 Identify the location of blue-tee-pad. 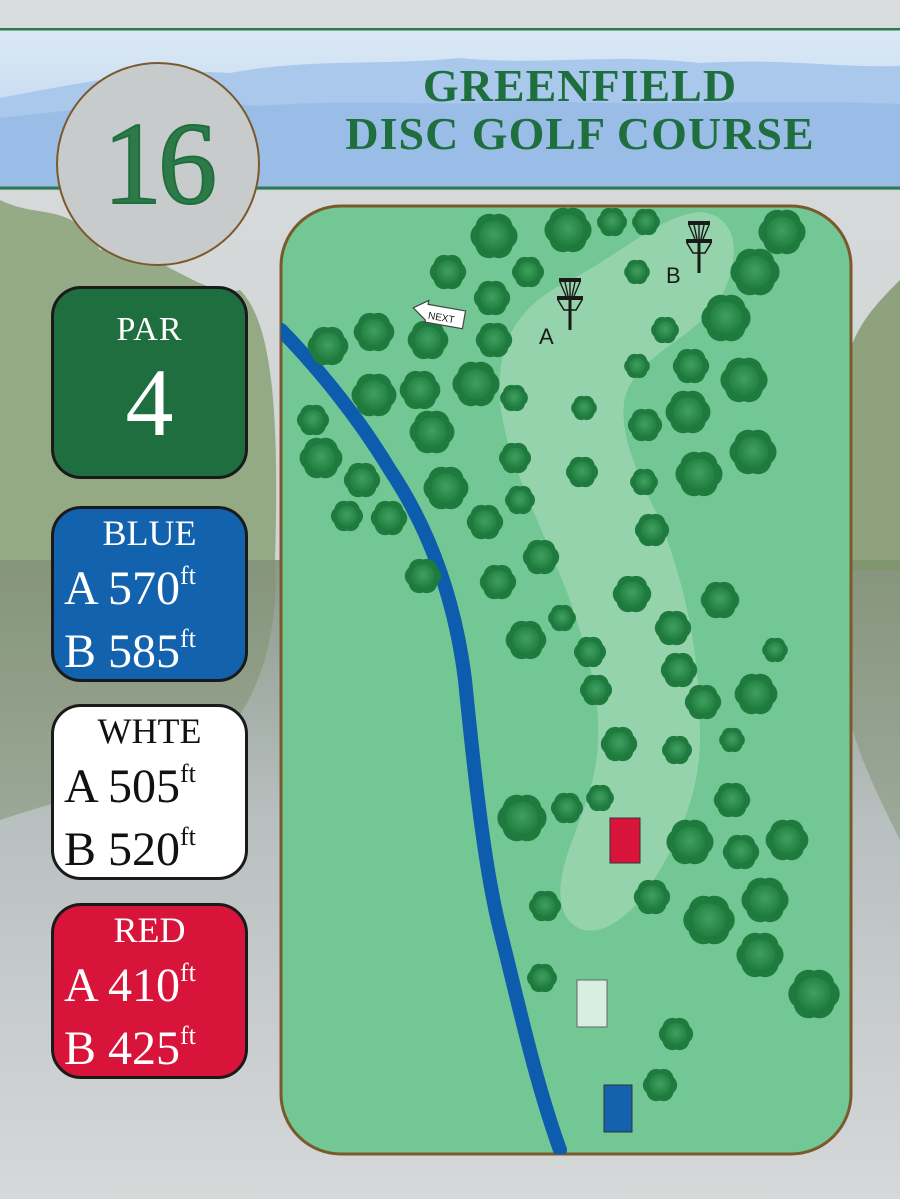
(618, 1108).